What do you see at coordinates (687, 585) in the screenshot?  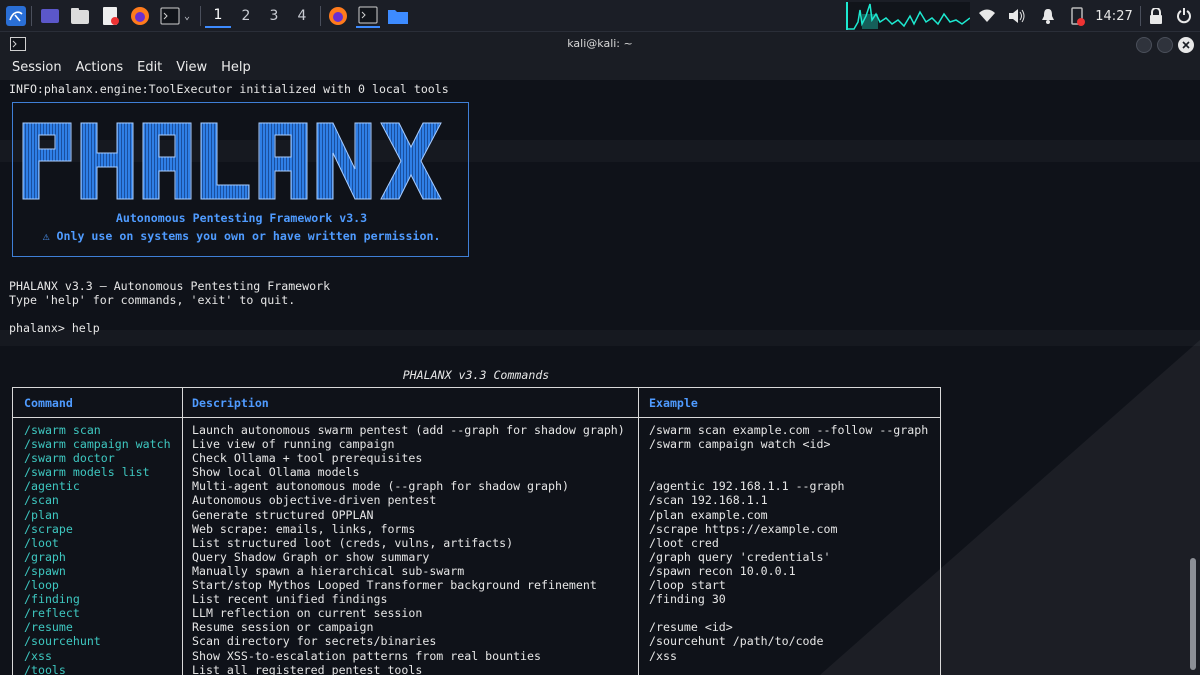 I see `table-row-example: /loop start` at bounding box center [687, 585].